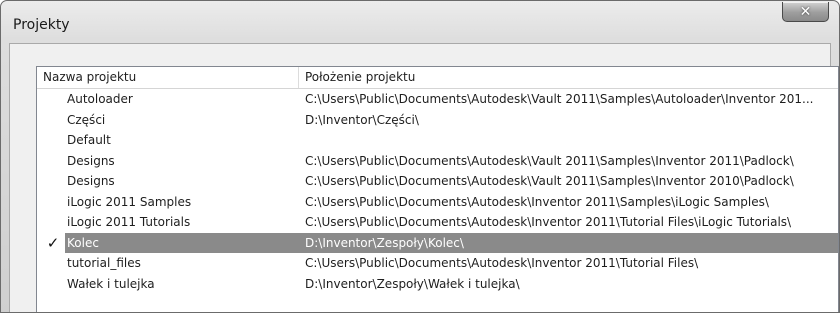  Describe the element at coordinates (83, 242) in the screenshot. I see `project-name: Kolec` at that location.